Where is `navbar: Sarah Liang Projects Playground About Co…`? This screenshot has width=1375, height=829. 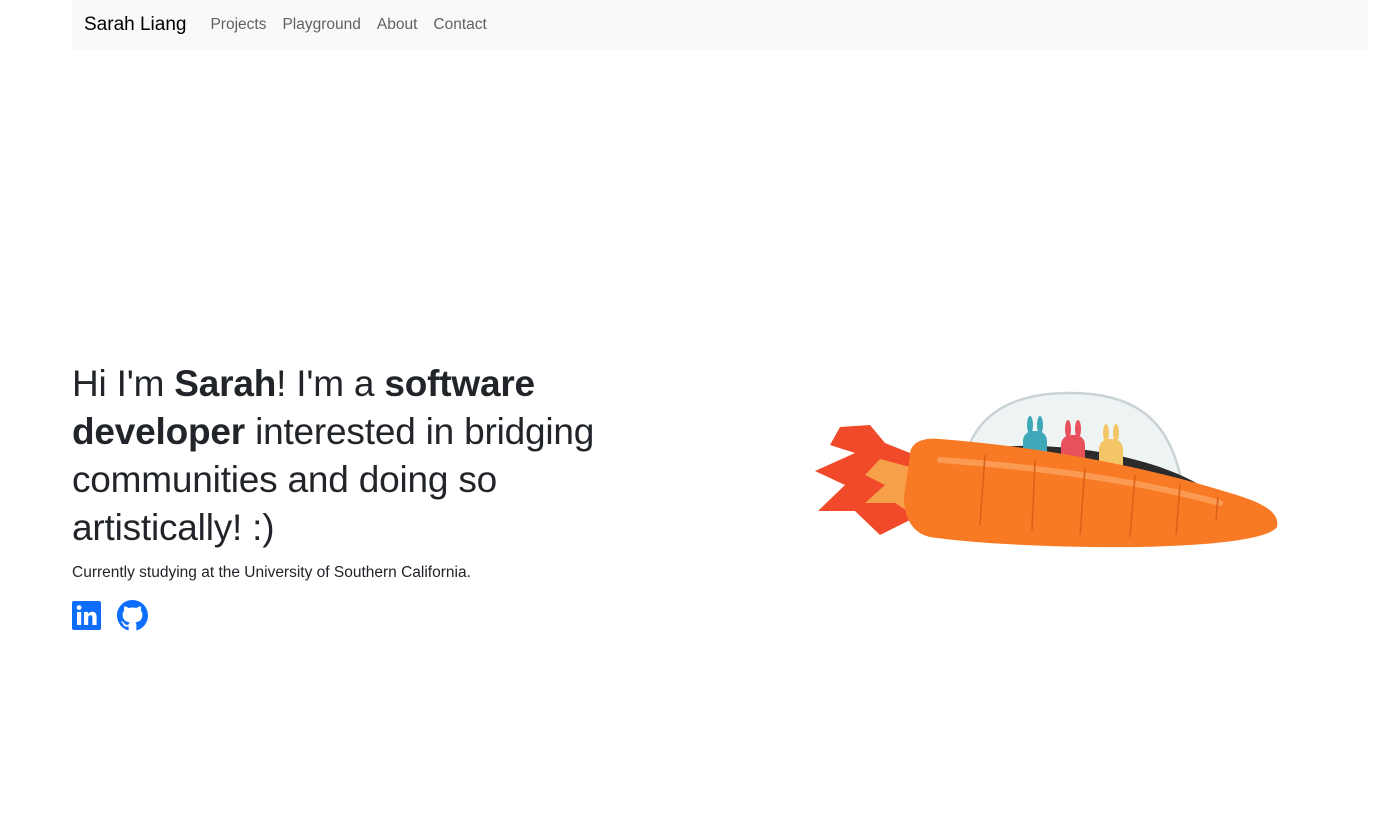 navbar: Sarah Liang Projects Playground About Co… is located at coordinates (720, 24).